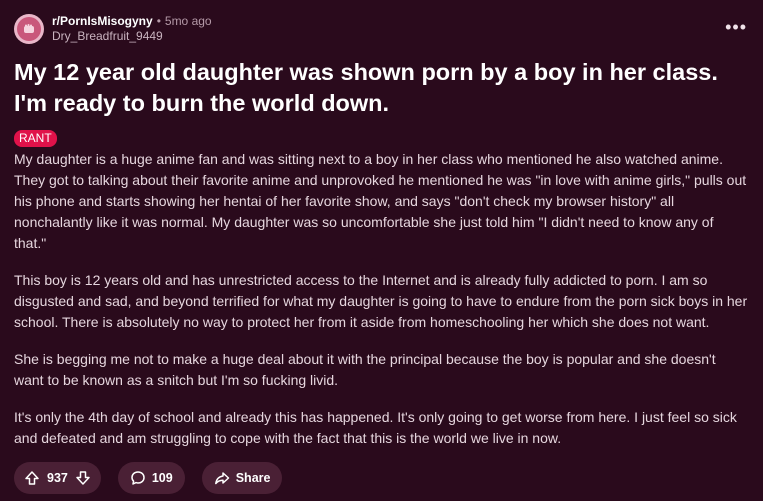  I want to click on post-time: 5mo ago, so click(188, 21).